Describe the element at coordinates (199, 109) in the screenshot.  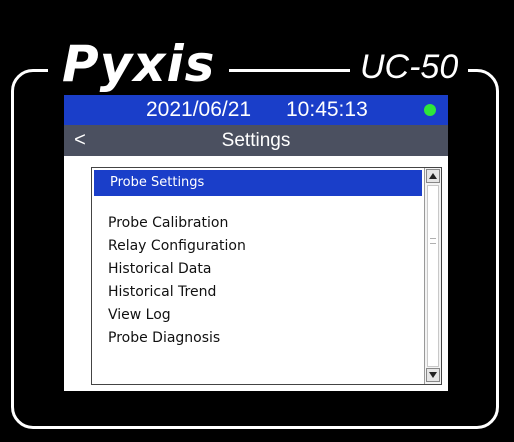
I see `status-date: 2021/06/21` at that location.